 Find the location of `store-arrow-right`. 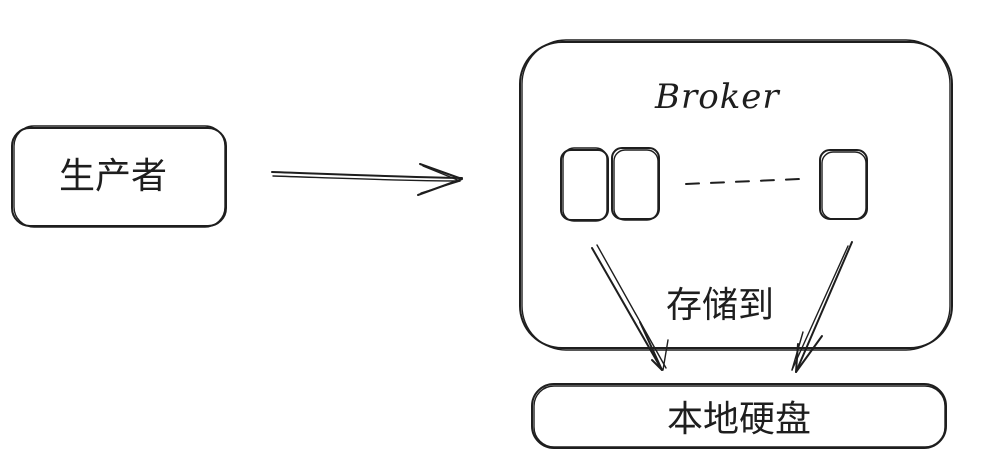

store-arrow-right is located at coordinates (822, 307).